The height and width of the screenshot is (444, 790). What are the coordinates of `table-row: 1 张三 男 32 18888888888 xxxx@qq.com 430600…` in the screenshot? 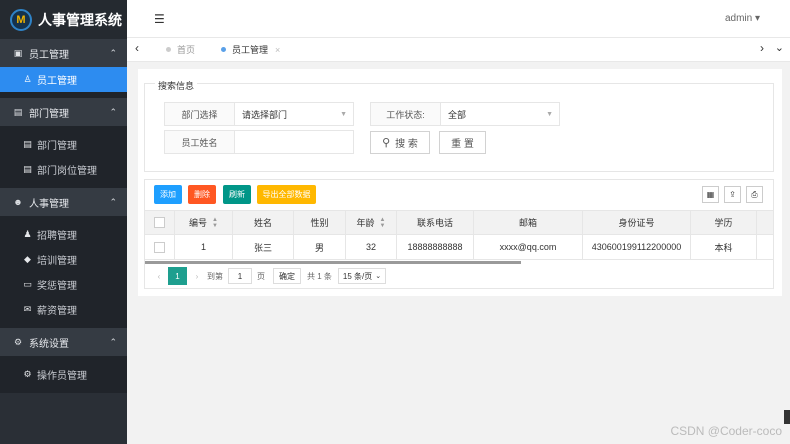 It's located at (459, 247).